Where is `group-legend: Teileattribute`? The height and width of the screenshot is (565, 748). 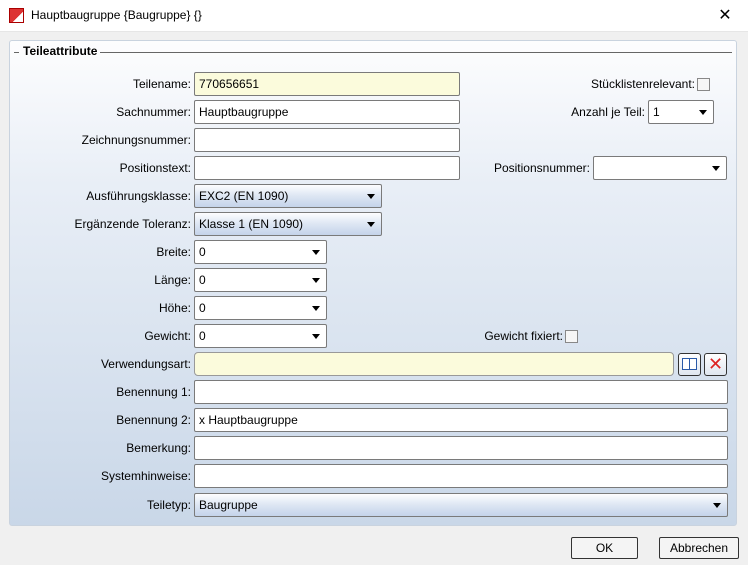
group-legend: Teileattribute is located at coordinates (60, 51).